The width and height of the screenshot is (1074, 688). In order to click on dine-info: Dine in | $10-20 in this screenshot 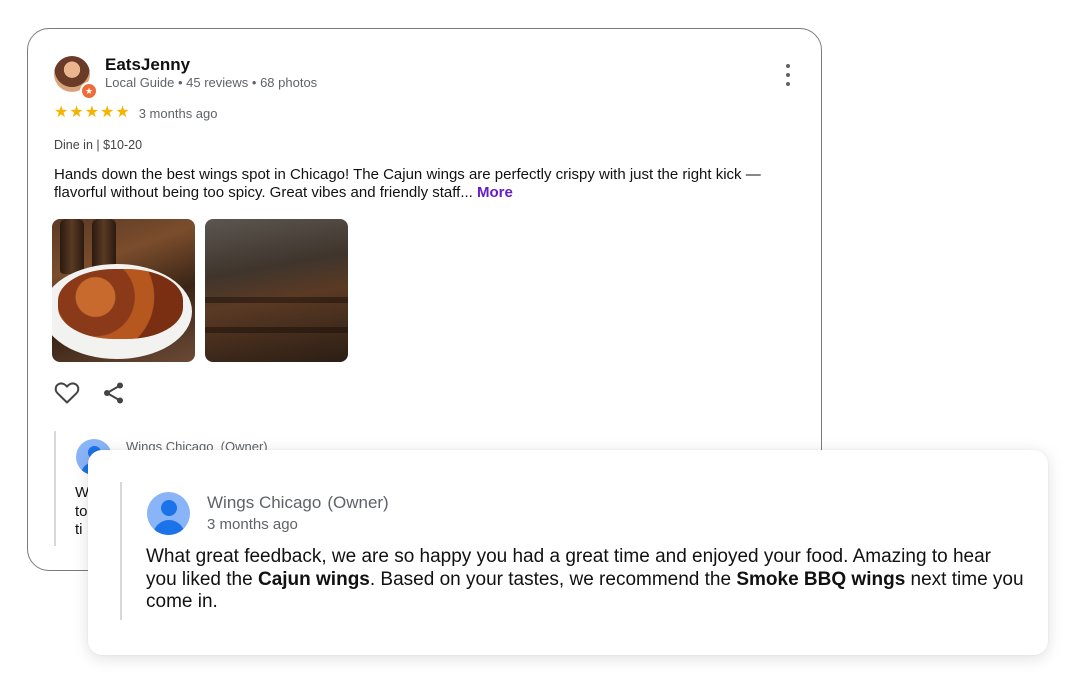, I will do `click(98, 145)`.